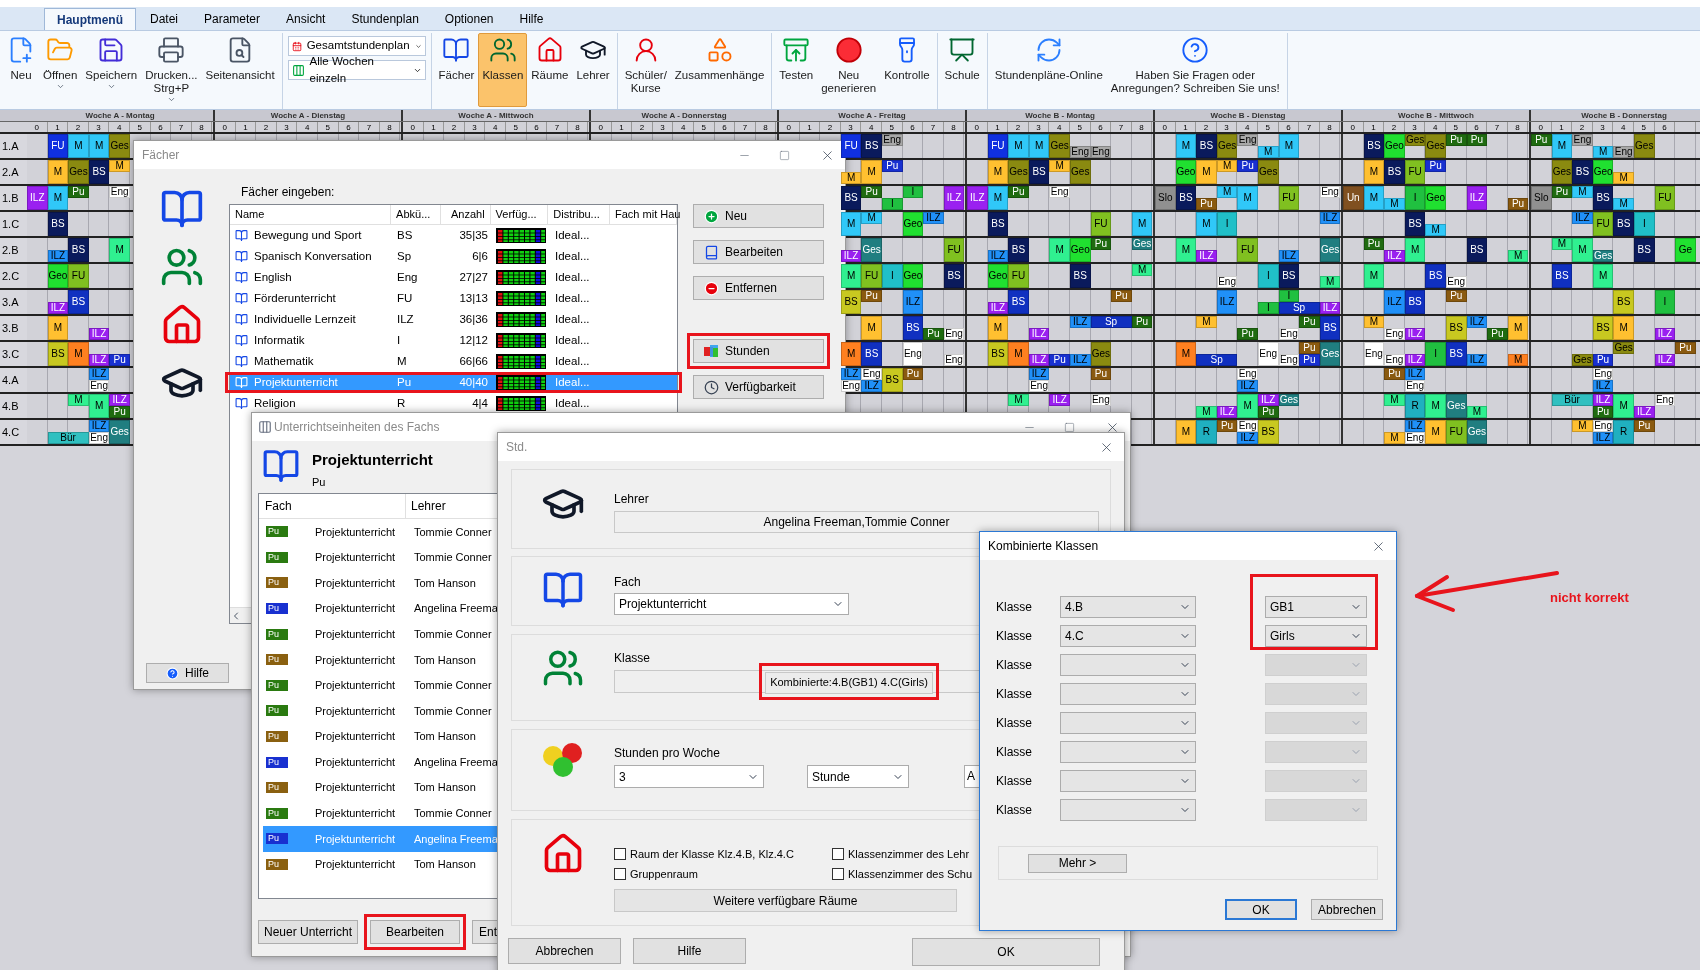  Describe the element at coordinates (723, 854) in the screenshot. I see `checkbox: Raum der Klasse Klz.4.B, Klz.4.C` at that location.